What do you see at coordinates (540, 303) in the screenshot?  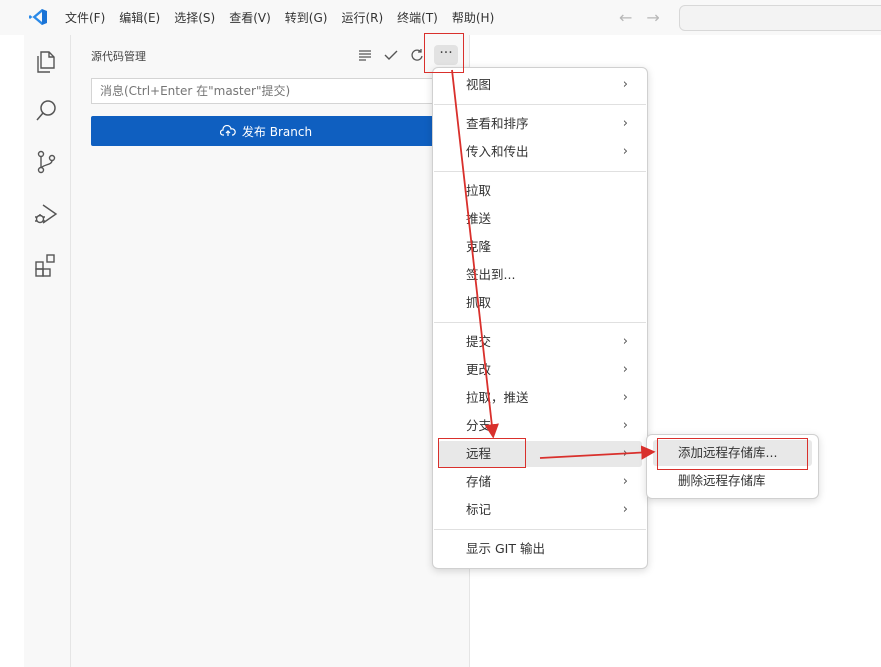 I see `menu-item-fetch: 抓取` at bounding box center [540, 303].